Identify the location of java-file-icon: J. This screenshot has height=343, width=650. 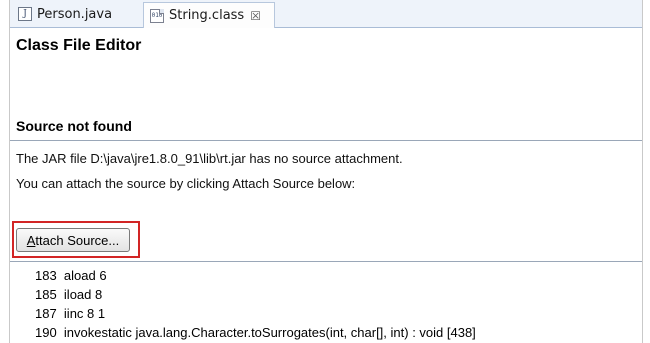
(25, 14).